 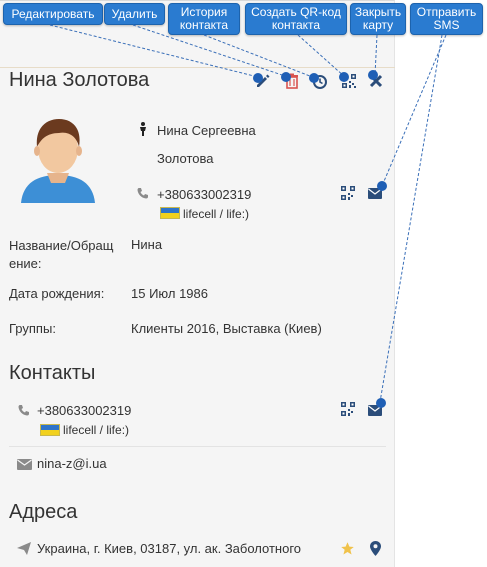 I want to click on contact-name-title: Нина Золотова, so click(x=79, y=80).